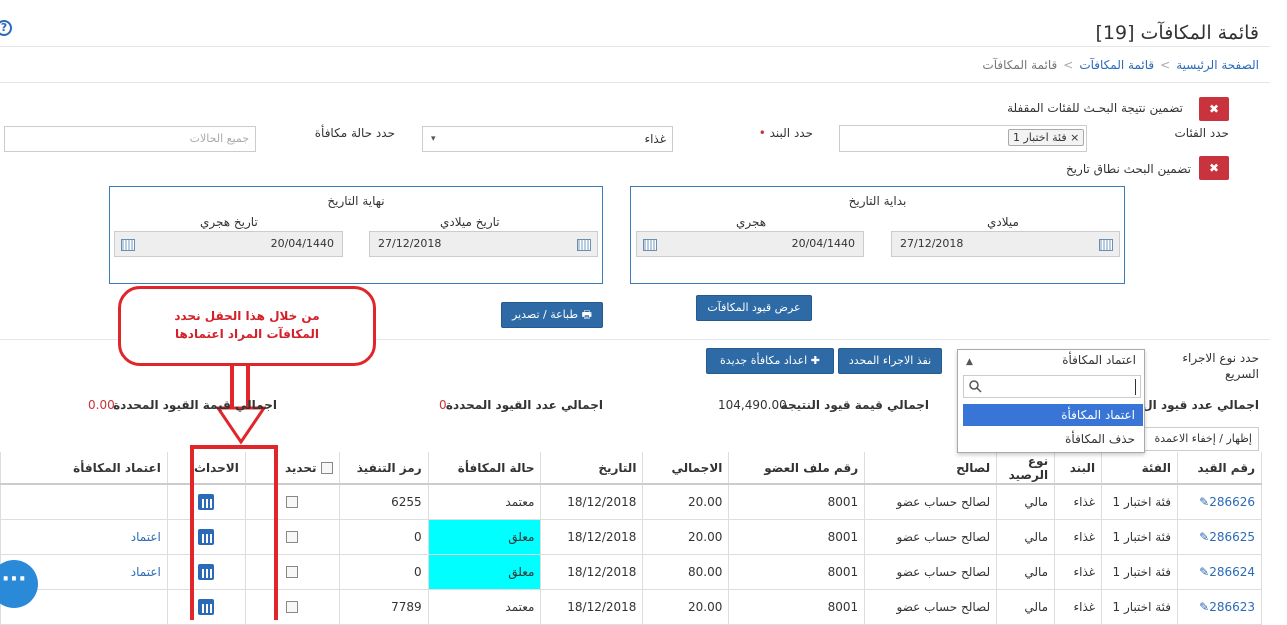 This screenshot has width=1287, height=625. What do you see at coordinates (1219, 571) in the screenshot?
I see `entry-id-link: 286624✎` at bounding box center [1219, 571].